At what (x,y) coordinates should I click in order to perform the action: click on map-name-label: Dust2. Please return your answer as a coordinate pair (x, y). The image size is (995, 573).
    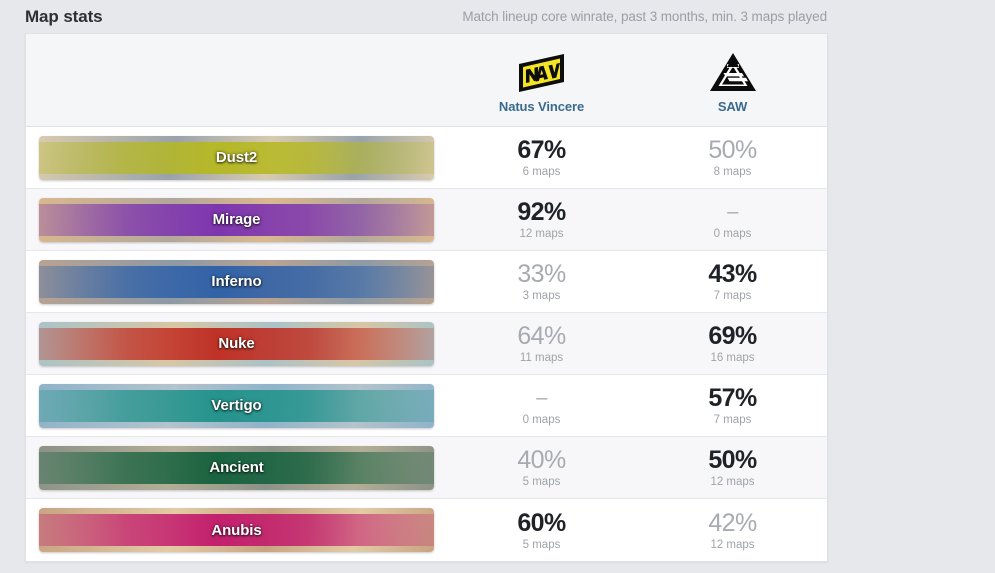
    Looking at the image, I should click on (236, 157).